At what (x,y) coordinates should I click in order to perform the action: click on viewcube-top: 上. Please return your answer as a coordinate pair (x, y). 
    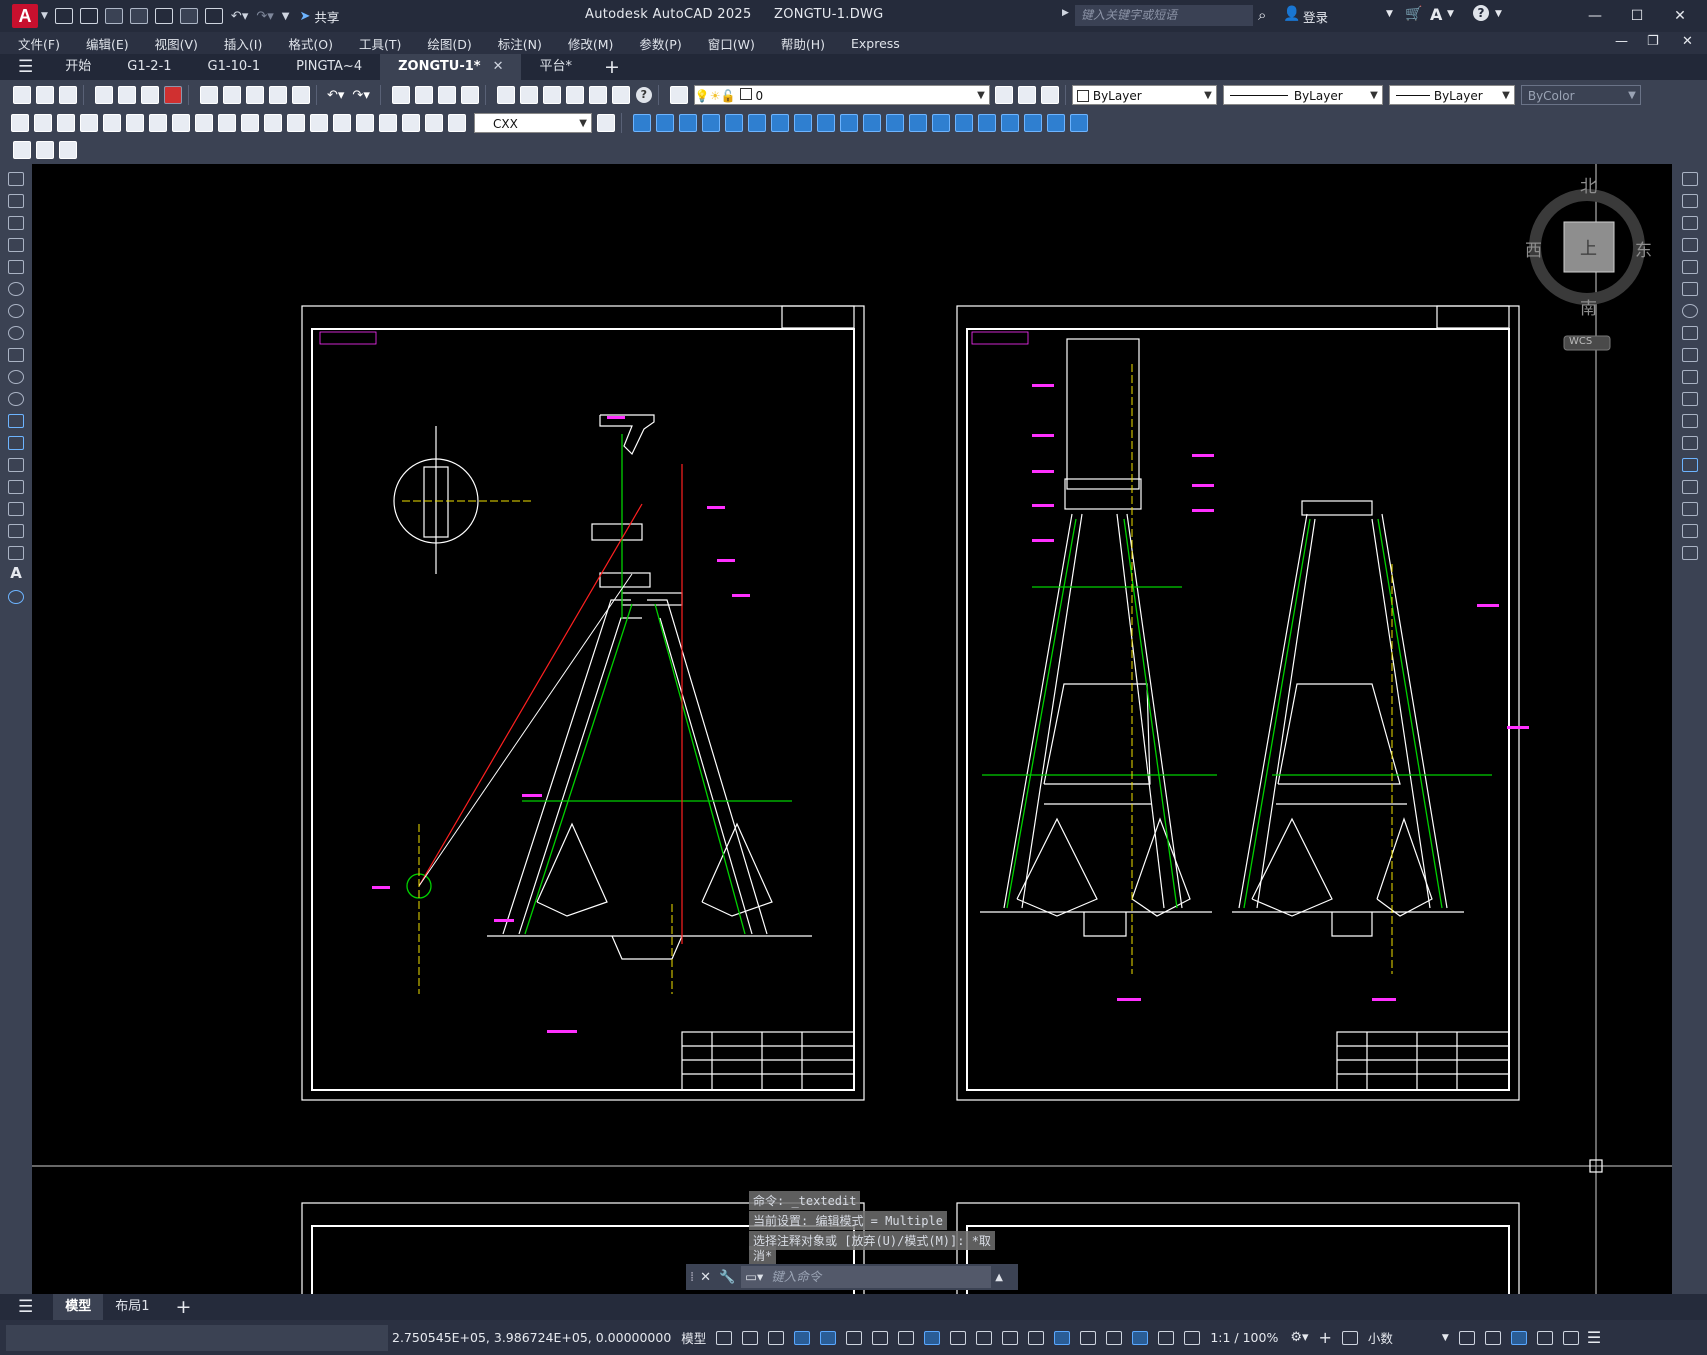
    Looking at the image, I should click on (1588, 246).